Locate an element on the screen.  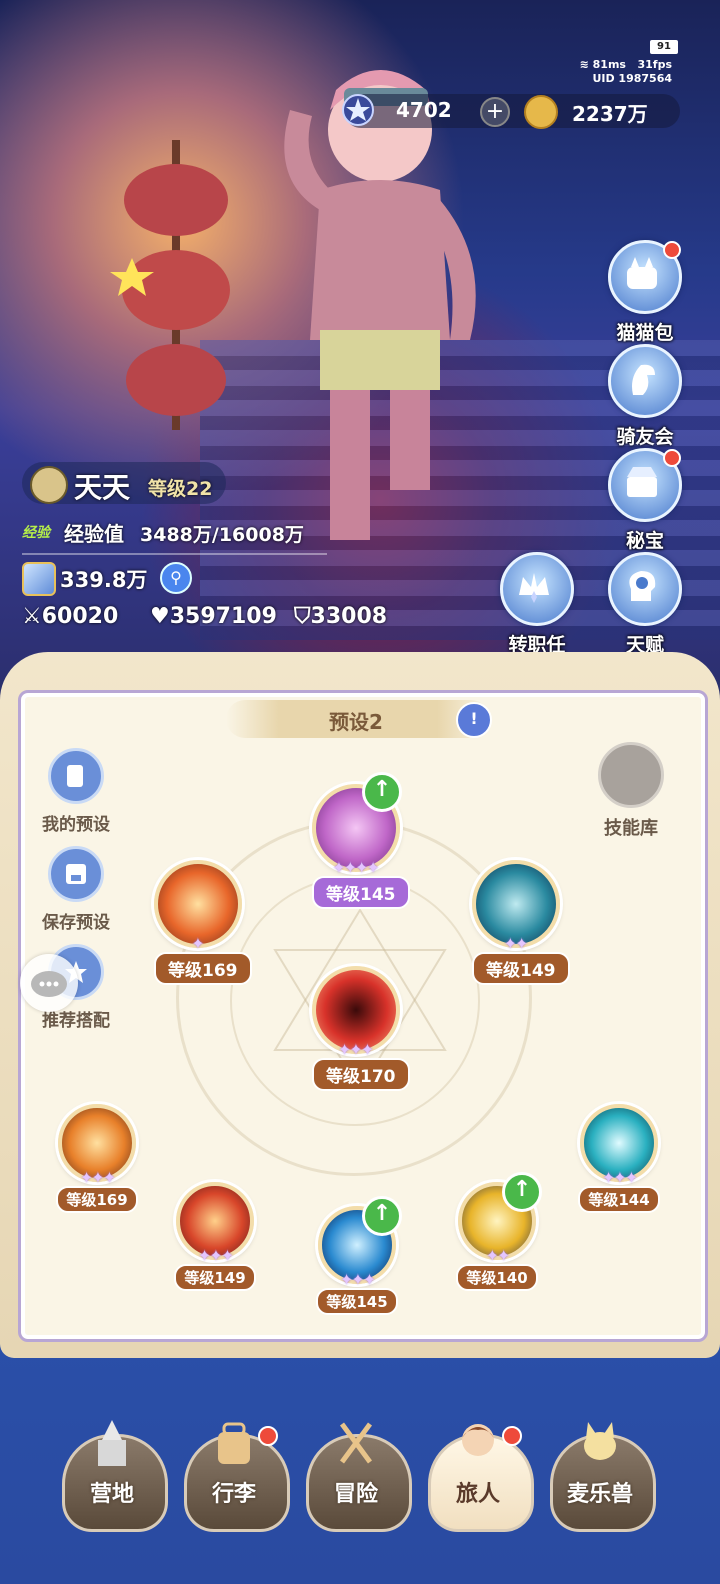
chat-icon is located at coordinates (49, 984).